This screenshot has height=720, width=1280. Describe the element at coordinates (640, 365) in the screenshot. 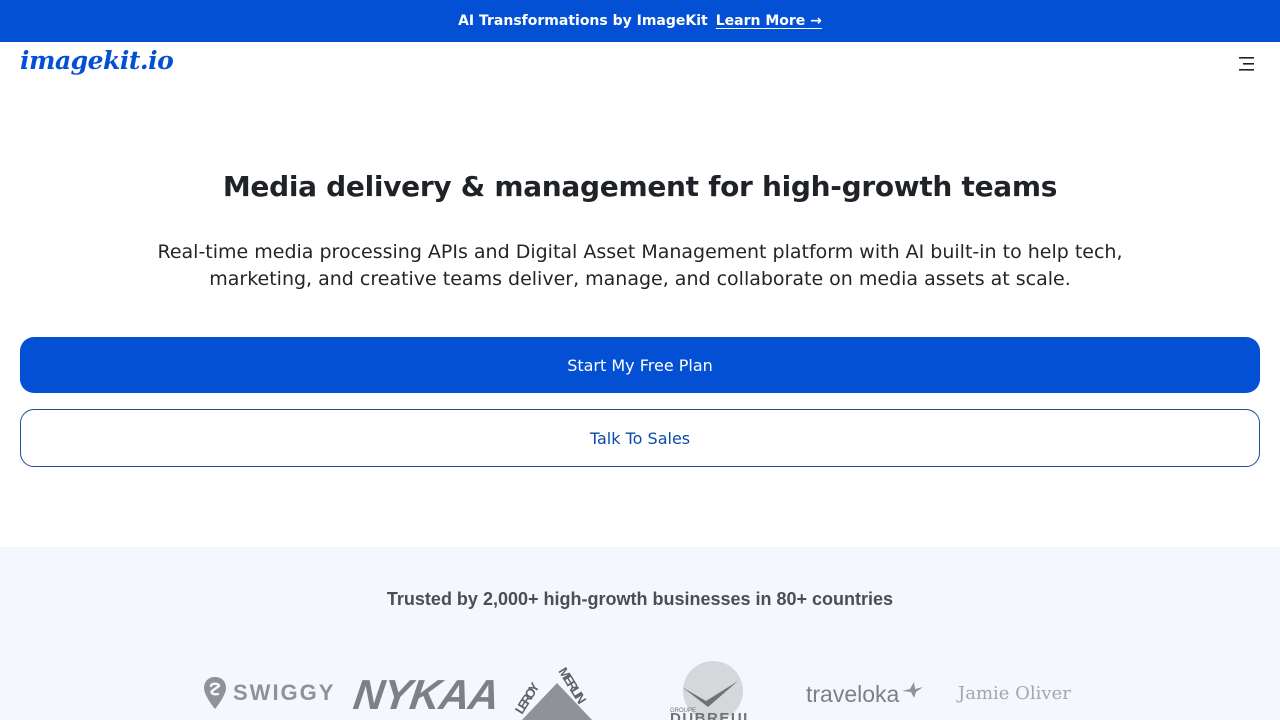

I see `start-free-plan-button: Start My Free Plan` at that location.